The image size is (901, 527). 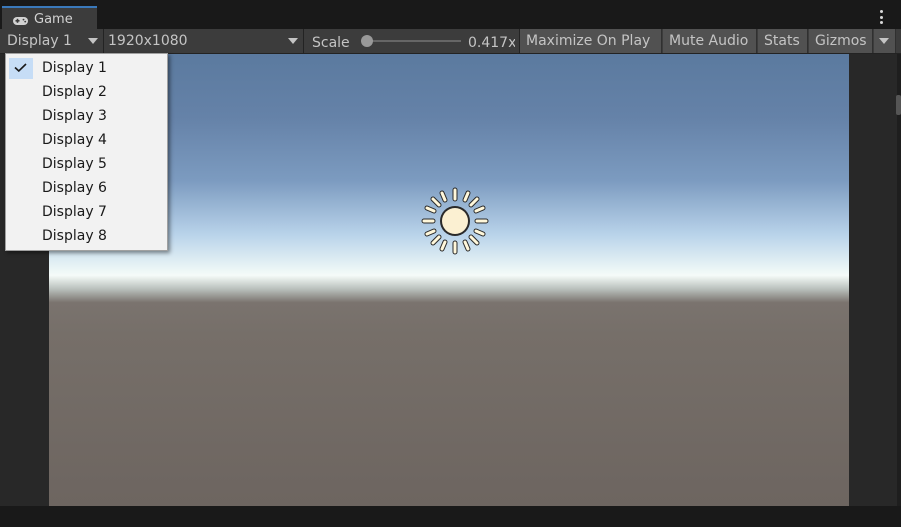 What do you see at coordinates (898, 105) in the screenshot?
I see `scrollbar-thumb` at bounding box center [898, 105].